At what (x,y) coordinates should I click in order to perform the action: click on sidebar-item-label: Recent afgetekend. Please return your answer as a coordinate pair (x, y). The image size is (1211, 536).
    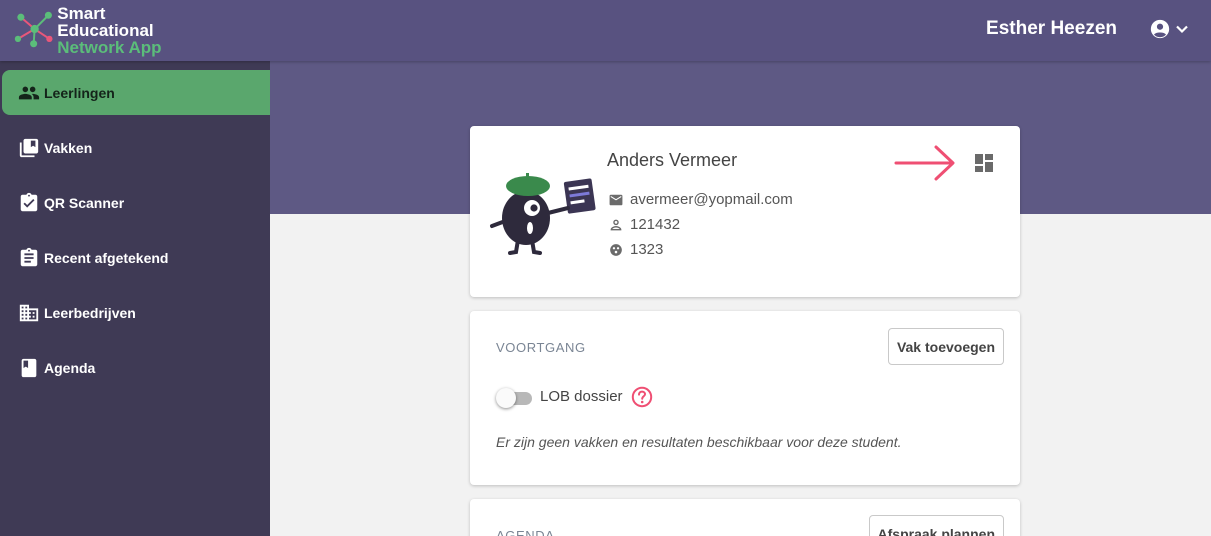
    Looking at the image, I should click on (106, 257).